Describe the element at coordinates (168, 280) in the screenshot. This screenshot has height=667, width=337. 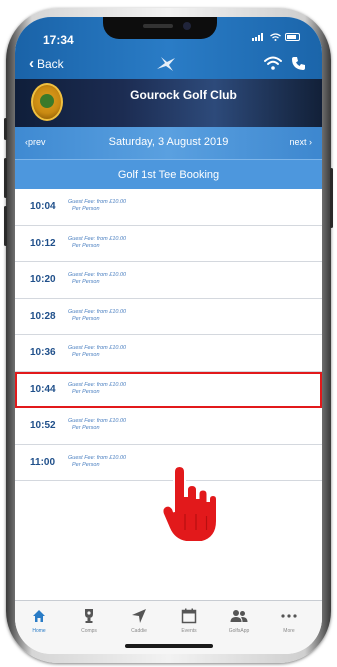
I see `tee-time-row: 10:20 Guest Fee: from £10.00 Per Person` at that location.